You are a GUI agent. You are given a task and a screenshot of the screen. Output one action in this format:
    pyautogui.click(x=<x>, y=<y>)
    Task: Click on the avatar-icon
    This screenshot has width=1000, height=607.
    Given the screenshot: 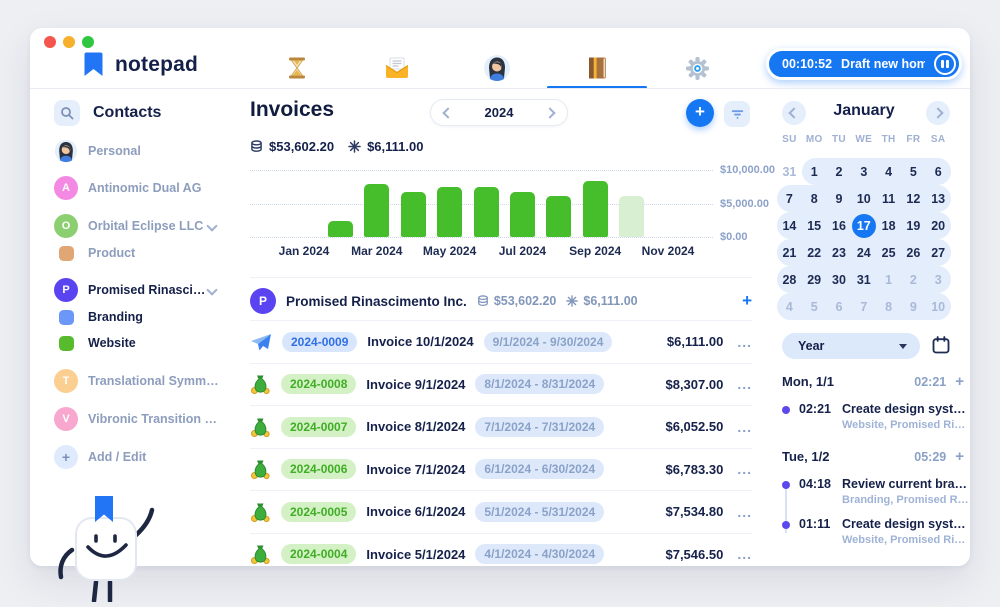 What is the action you would take?
    pyautogui.click(x=497, y=68)
    